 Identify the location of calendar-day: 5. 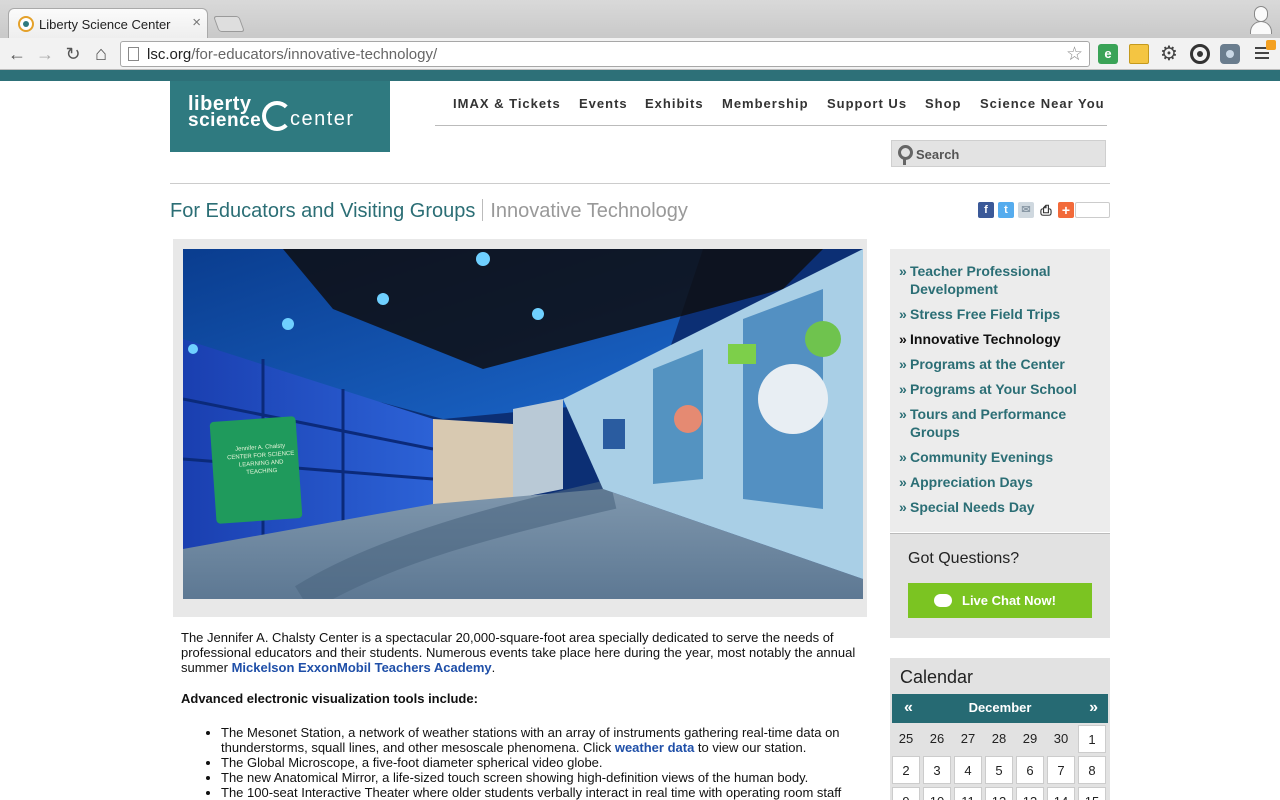
(999, 770).